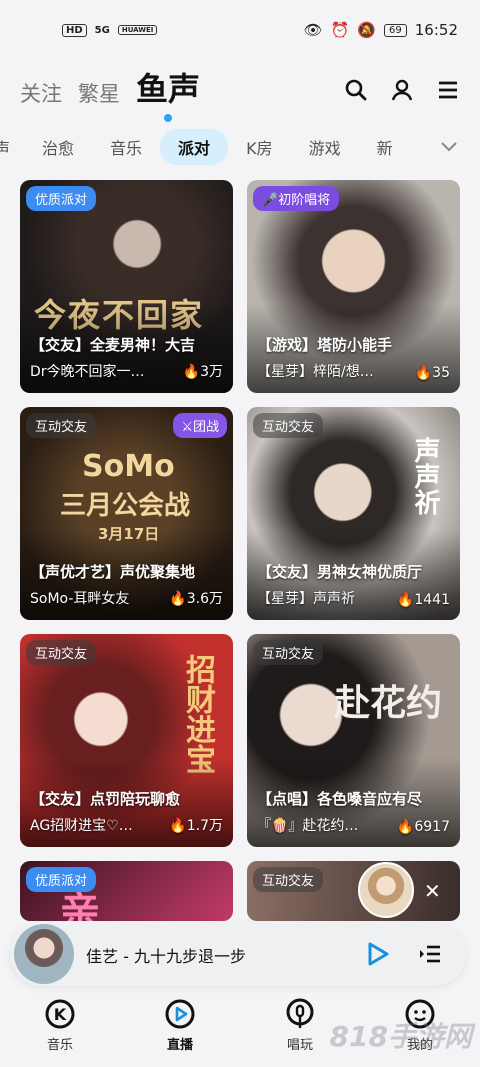  What do you see at coordinates (353, 286) in the screenshot?
I see `room-card: 🎤初阶唱将 【游戏】塔防小能手 【星芽】梓陌/想… 🔥35` at bounding box center [353, 286].